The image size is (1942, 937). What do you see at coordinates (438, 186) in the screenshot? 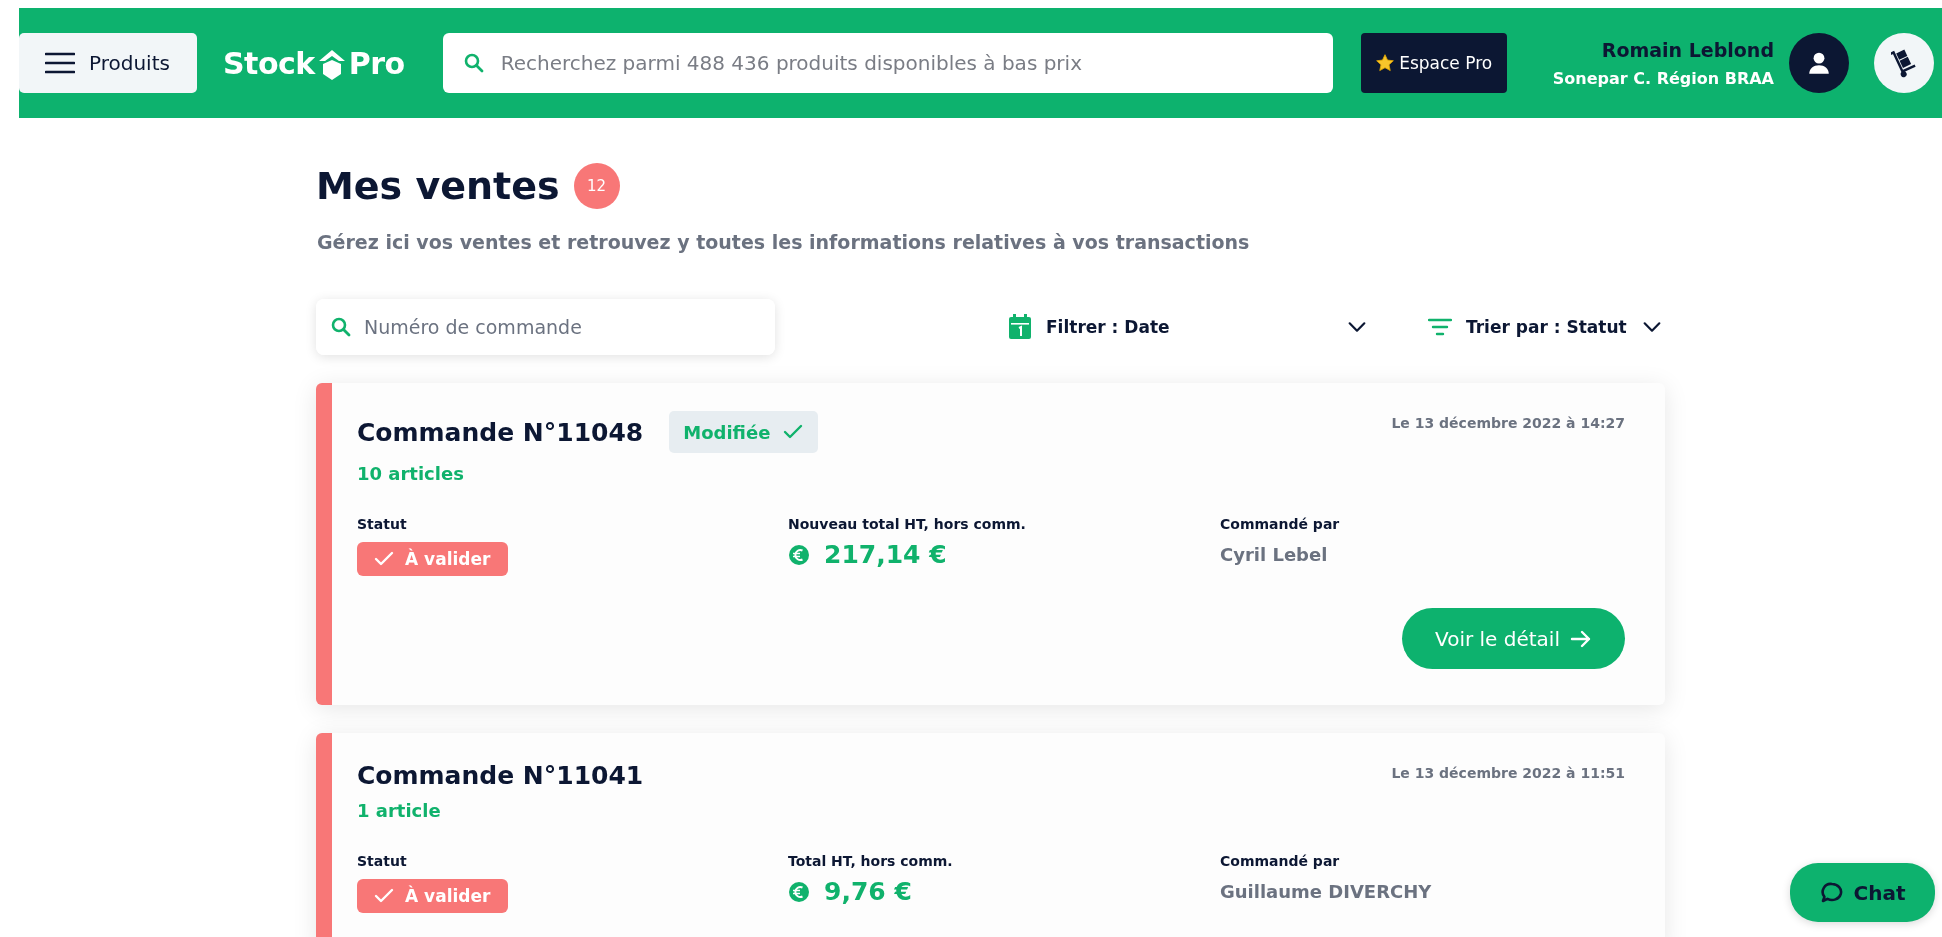
I see `page-title: Mes ventes` at bounding box center [438, 186].